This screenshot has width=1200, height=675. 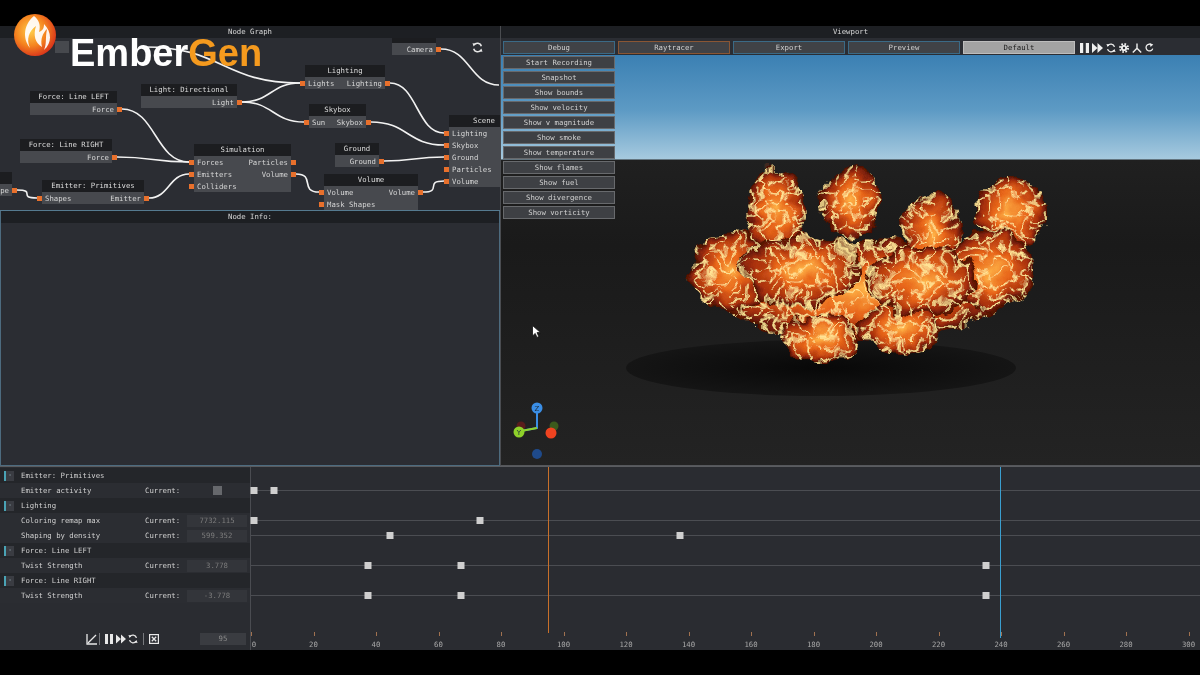 What do you see at coordinates (549, 550) in the screenshot?
I see `playhead-line` at bounding box center [549, 550].